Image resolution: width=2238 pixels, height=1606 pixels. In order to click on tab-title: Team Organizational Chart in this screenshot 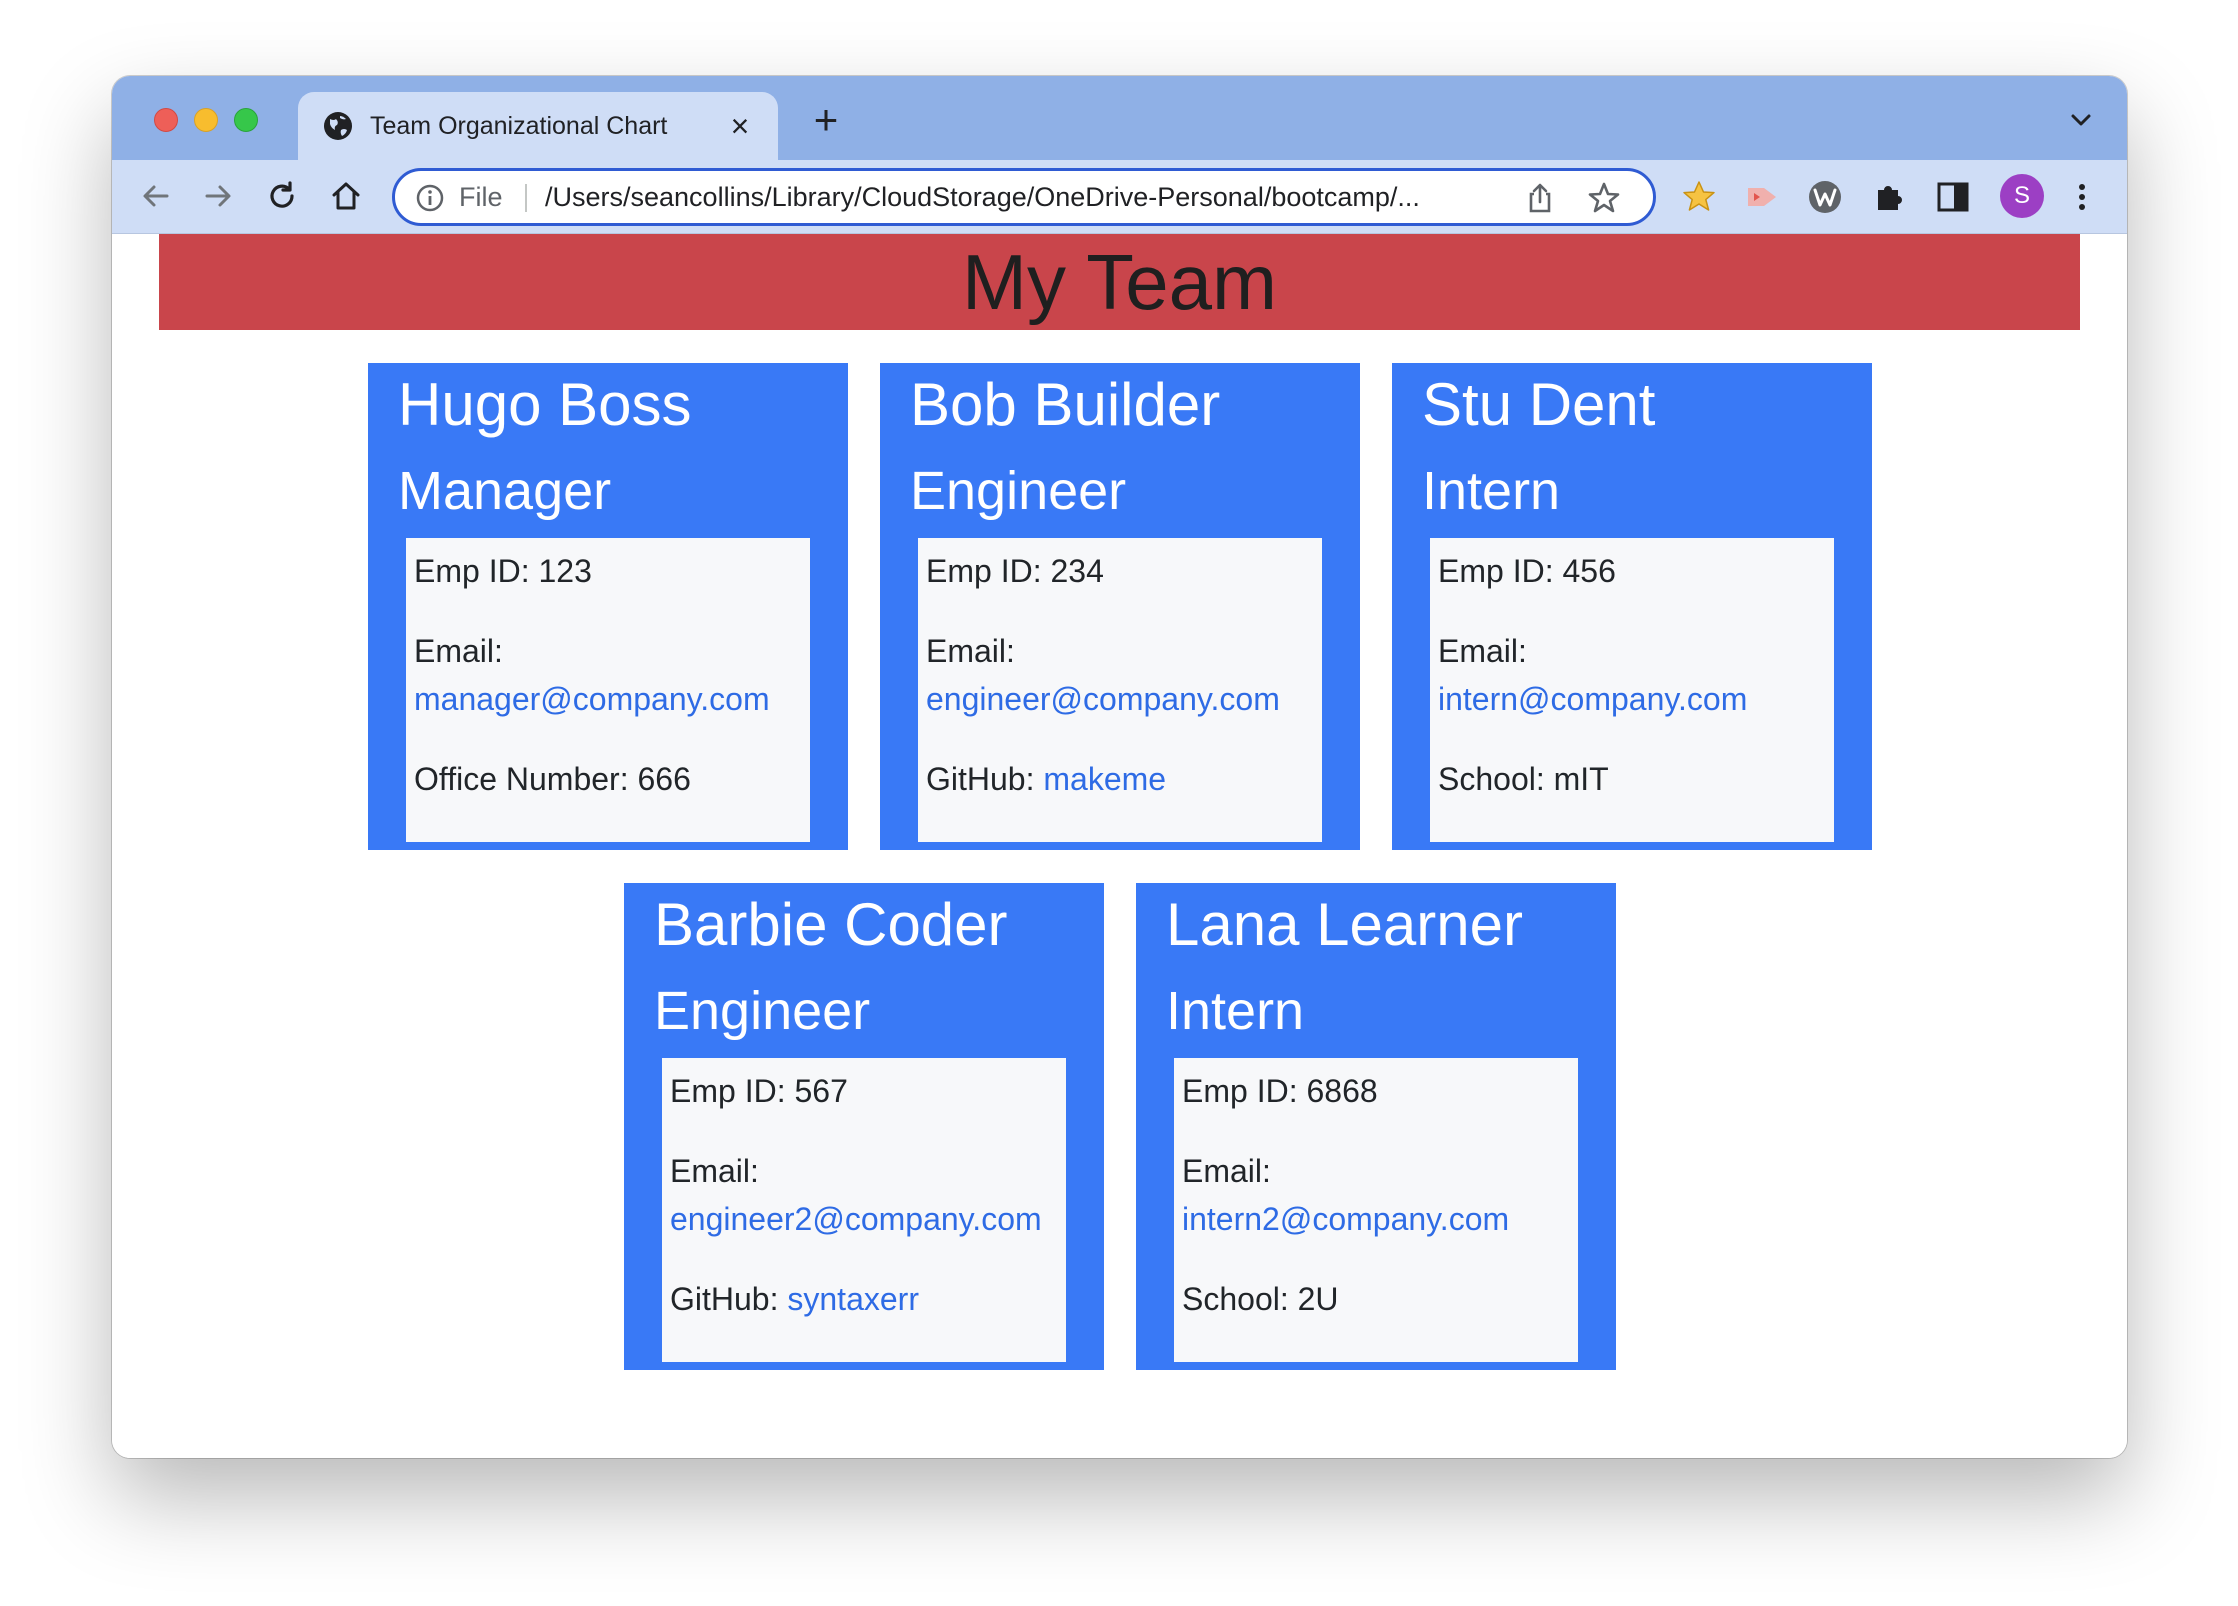, I will do `click(519, 126)`.